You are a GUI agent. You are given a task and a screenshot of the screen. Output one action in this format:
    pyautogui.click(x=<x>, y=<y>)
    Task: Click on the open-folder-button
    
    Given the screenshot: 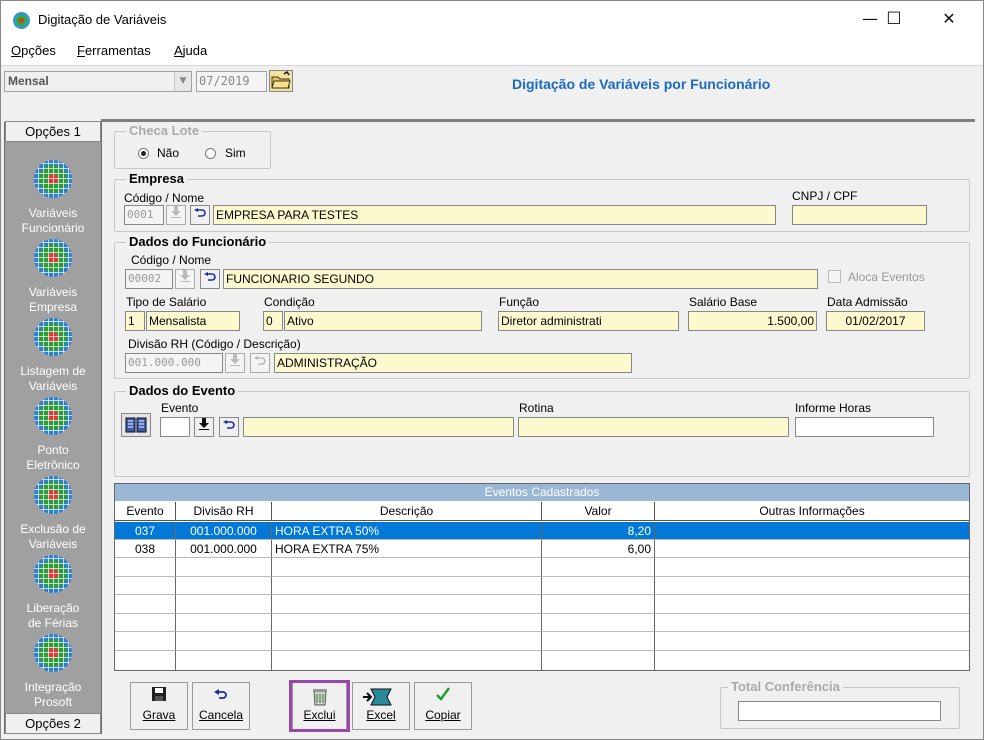 What is the action you would take?
    pyautogui.click(x=281, y=81)
    